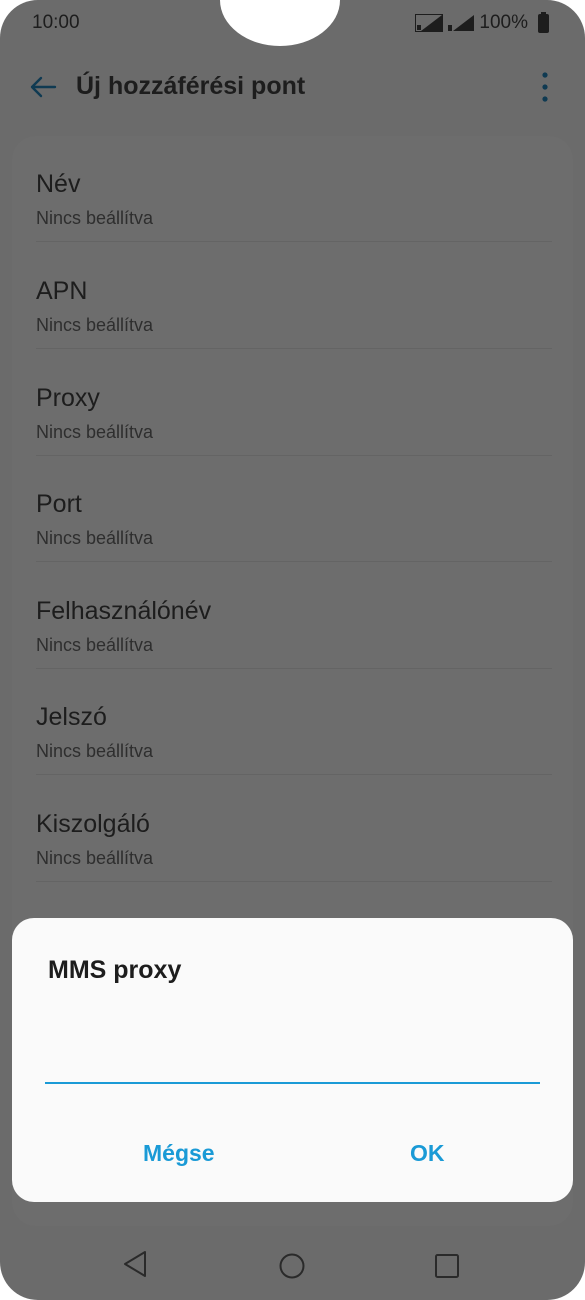 The width and height of the screenshot is (585, 1300). Describe the element at coordinates (447, 1268) in the screenshot. I see `nav-recents-icon` at that location.